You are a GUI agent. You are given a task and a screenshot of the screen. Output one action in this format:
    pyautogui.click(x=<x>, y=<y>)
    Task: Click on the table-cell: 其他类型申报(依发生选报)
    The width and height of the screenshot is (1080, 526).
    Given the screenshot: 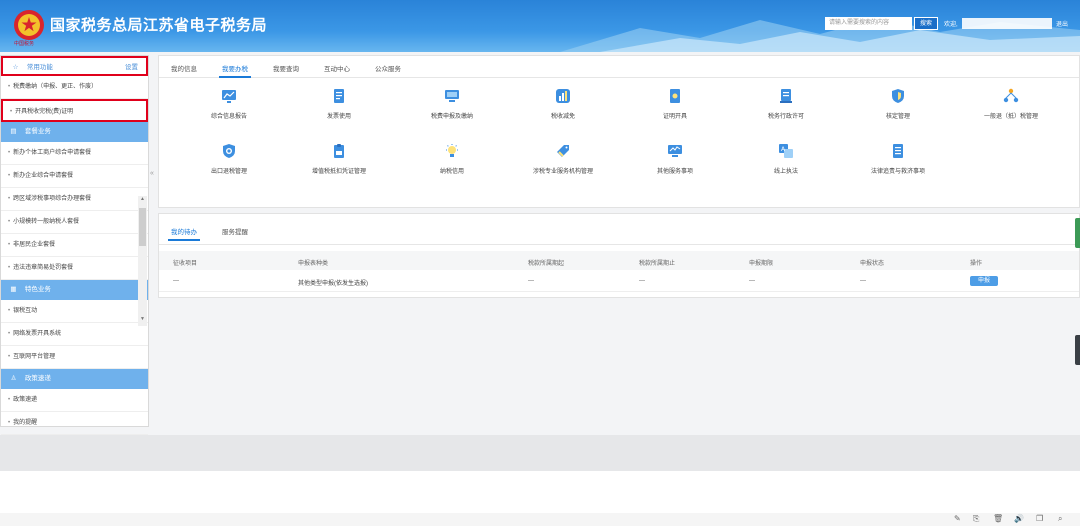 What is the action you would take?
    pyautogui.click(x=333, y=284)
    